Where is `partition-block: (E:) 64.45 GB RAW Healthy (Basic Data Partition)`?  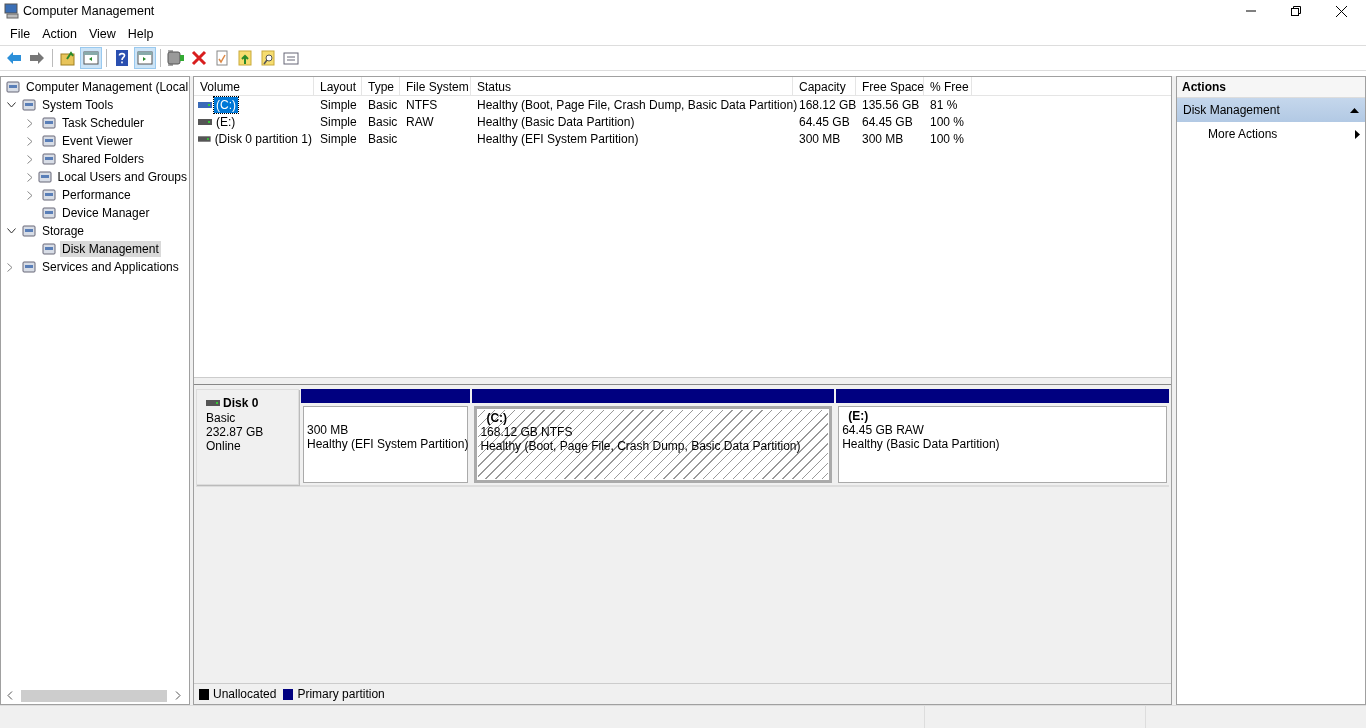 partition-block: (E:) 64.45 GB RAW Healthy (Basic Data Partition) is located at coordinates (1002, 444).